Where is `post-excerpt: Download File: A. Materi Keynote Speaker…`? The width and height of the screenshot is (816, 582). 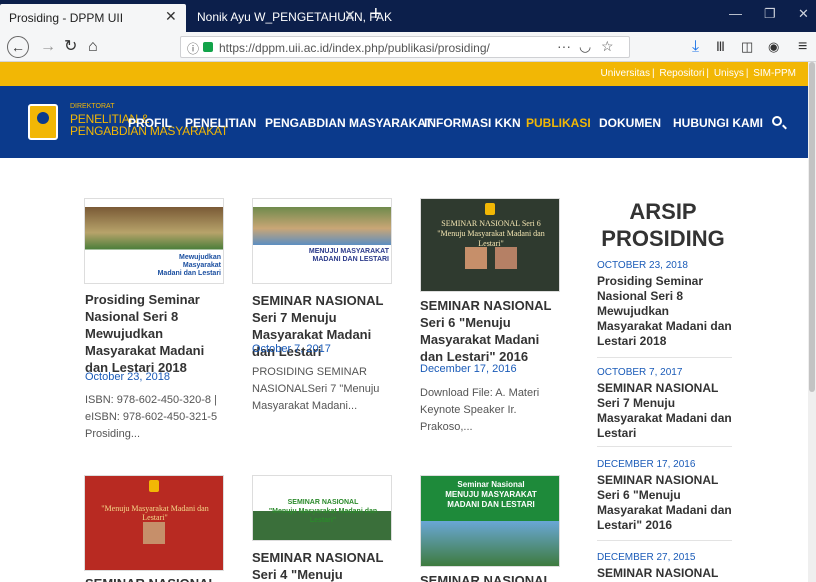 post-excerpt: Download File: A. Materi Keynote Speaker… is located at coordinates (480, 410).